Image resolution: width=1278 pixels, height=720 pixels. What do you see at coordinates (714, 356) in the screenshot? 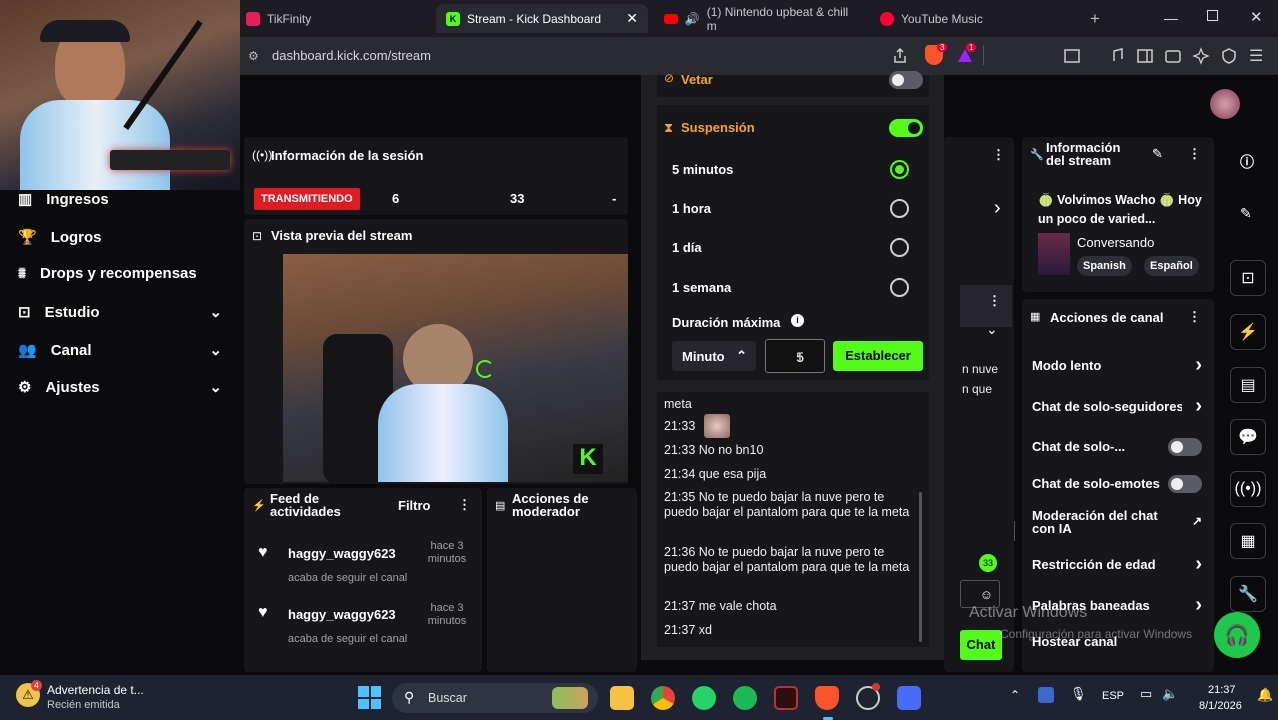
I see `unit-select: Minuto ⌃` at bounding box center [714, 356].